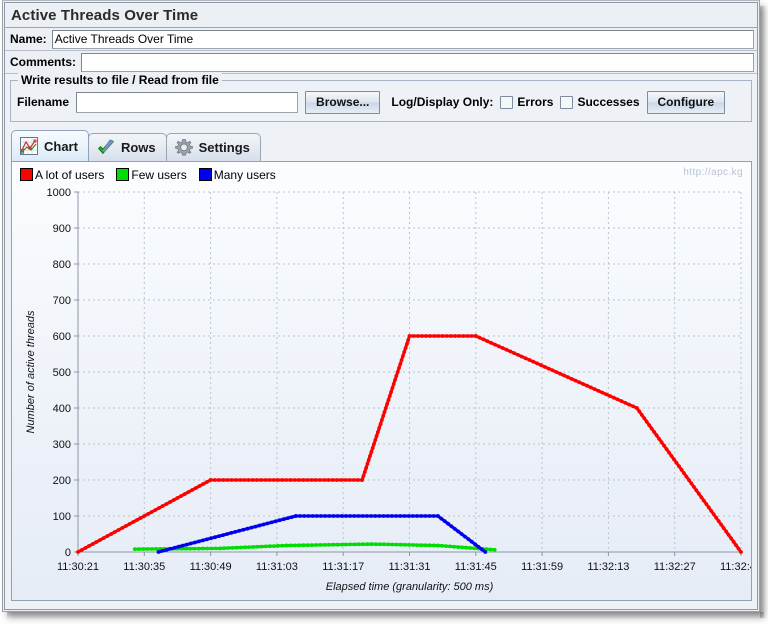  I want to click on x-axis-tick-label: 11:32:41, so click(736, 567).